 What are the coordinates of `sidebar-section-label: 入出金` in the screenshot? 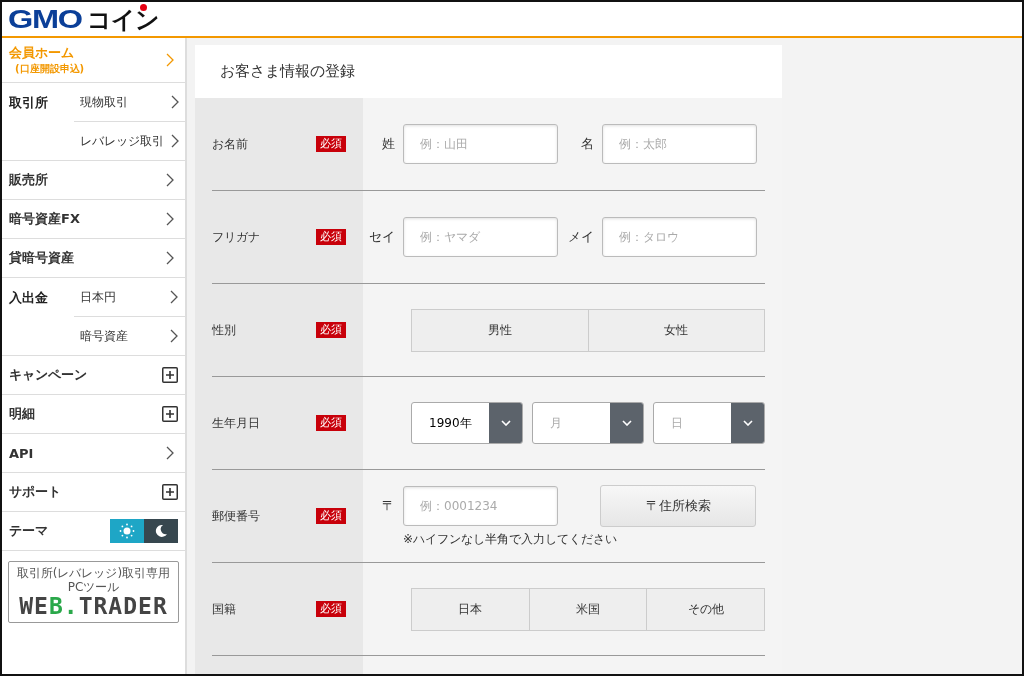 It's located at (28, 298).